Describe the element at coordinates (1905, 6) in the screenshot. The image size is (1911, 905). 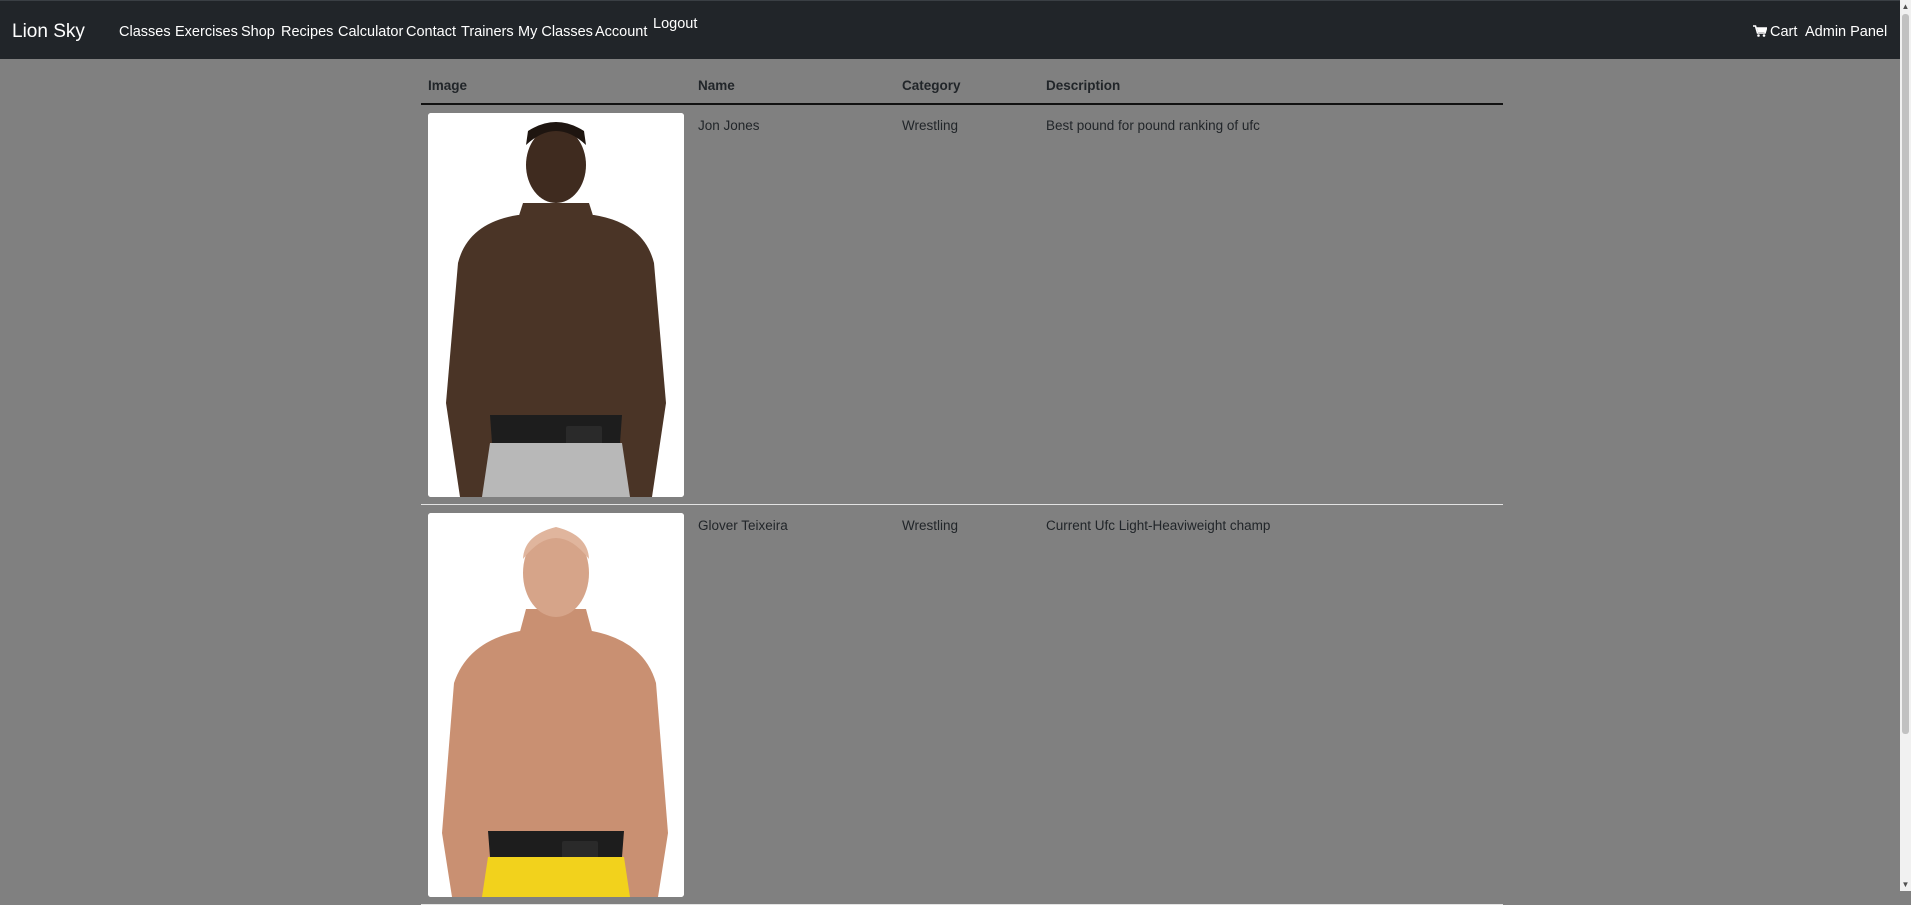
I see `scroll-up-arrow-icon: ▲` at that location.